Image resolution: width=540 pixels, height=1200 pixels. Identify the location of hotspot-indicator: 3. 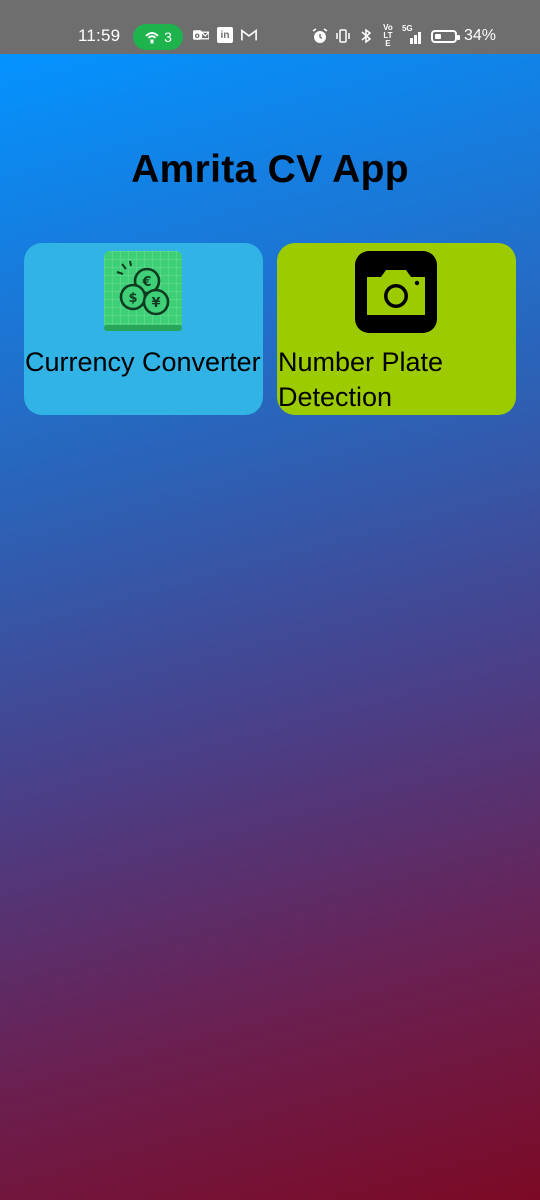
(158, 37).